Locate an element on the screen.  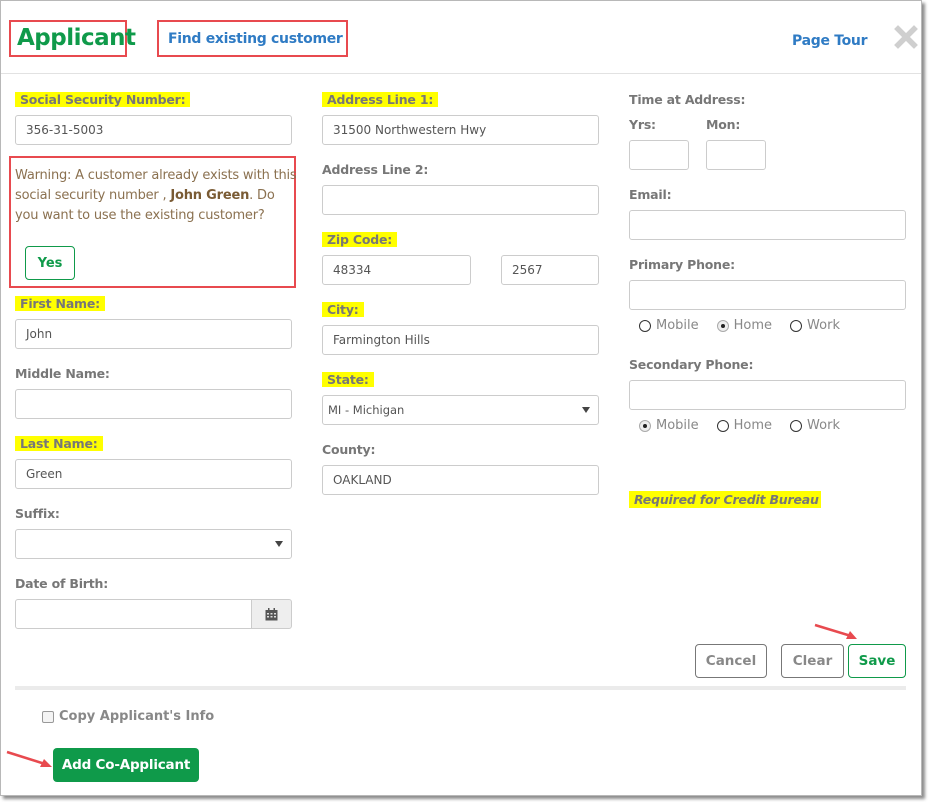
middle-name-input is located at coordinates (153, 404).